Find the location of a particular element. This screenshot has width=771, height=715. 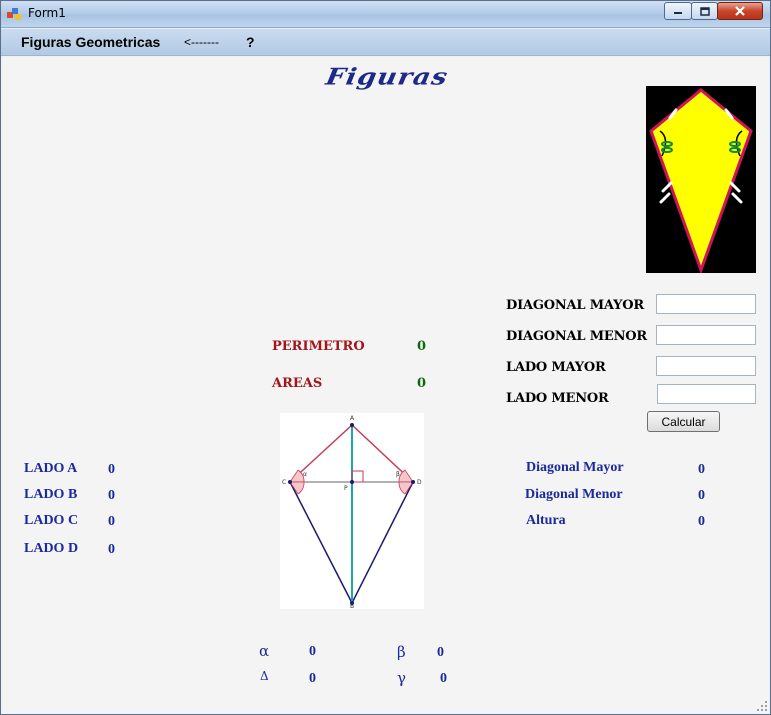

altura-label: Altura is located at coordinates (546, 520).